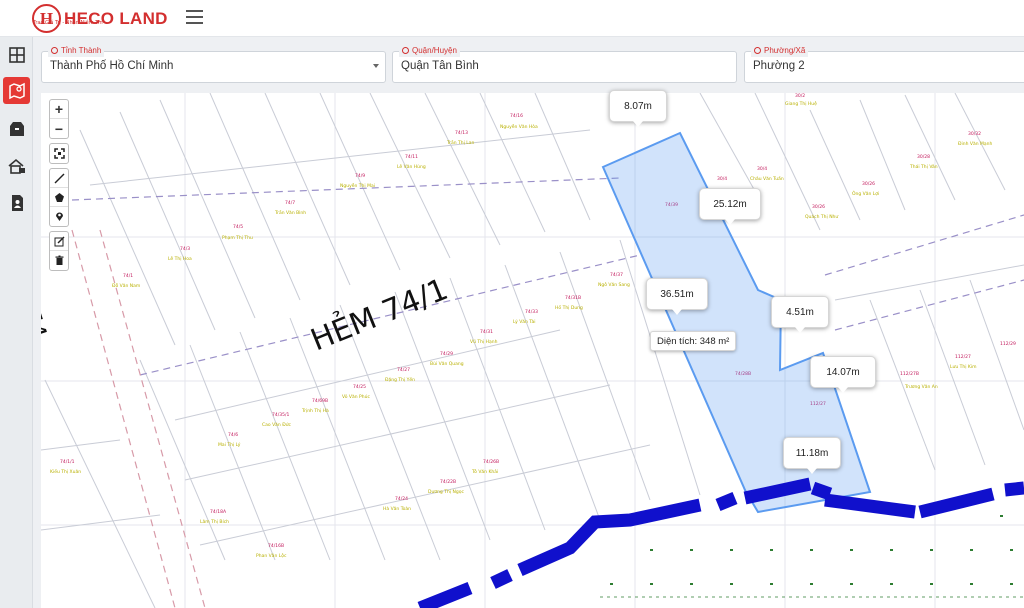 Image resolution: width=1024 pixels, height=608 pixels. What do you see at coordinates (638, 108) in the screenshot?
I see `measurement-top: 8.07m` at bounding box center [638, 108].